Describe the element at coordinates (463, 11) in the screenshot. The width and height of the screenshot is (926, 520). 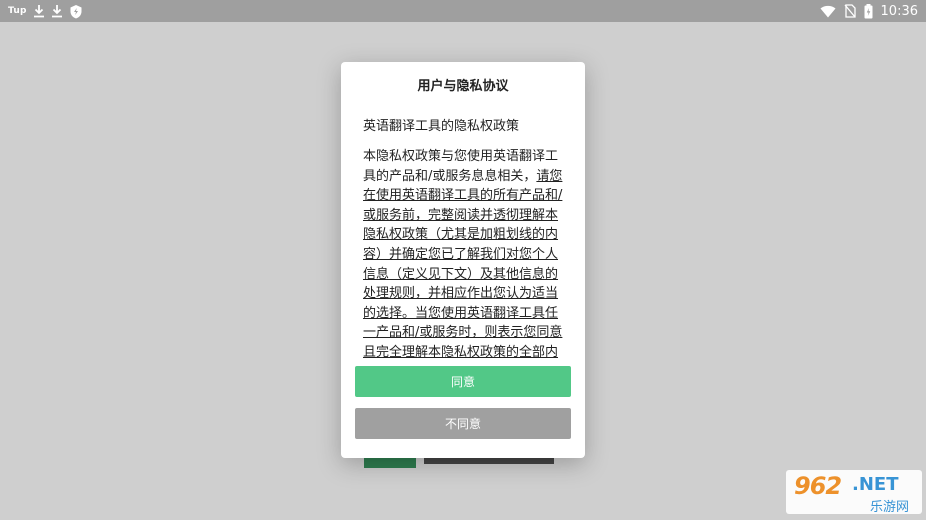
I see `status-bar: Tup 10:36` at that location.